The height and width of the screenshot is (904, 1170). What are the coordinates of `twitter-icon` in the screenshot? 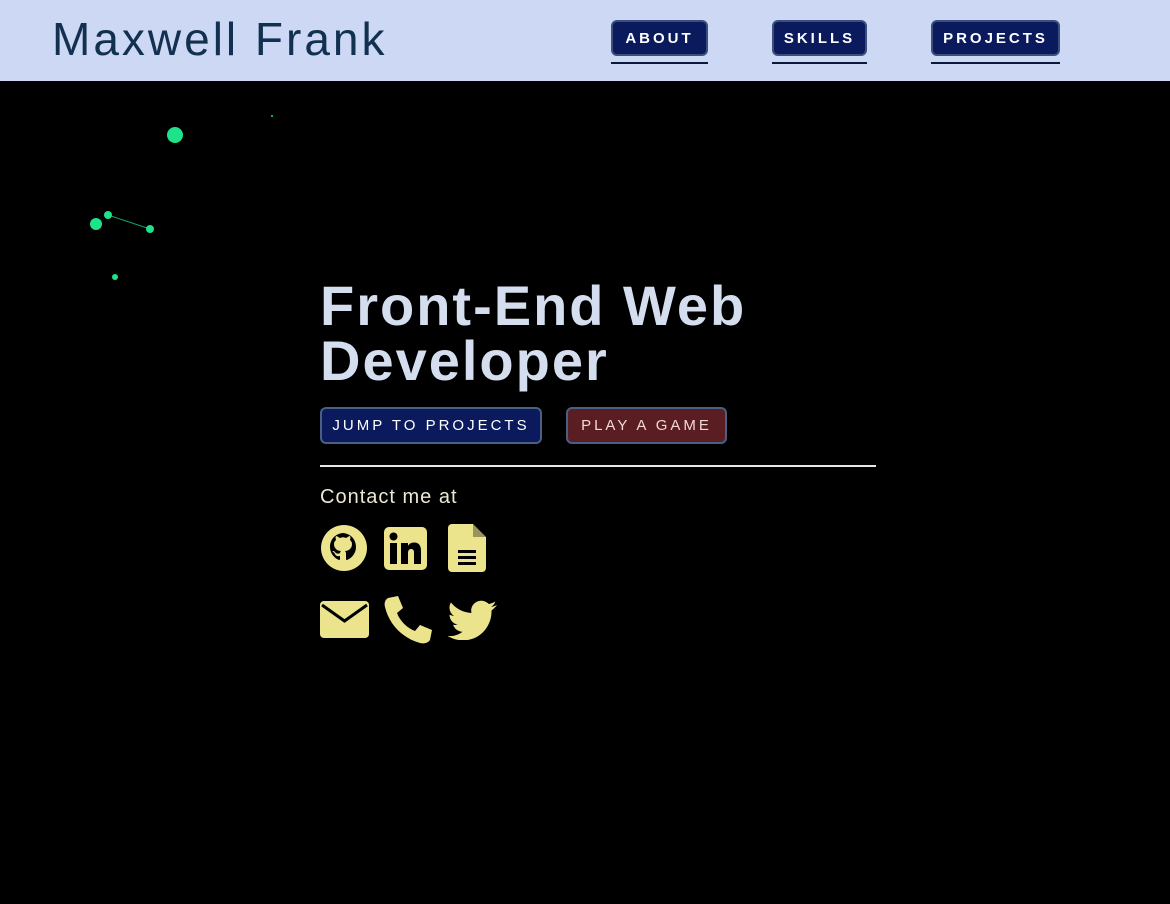 It's located at (472, 620).